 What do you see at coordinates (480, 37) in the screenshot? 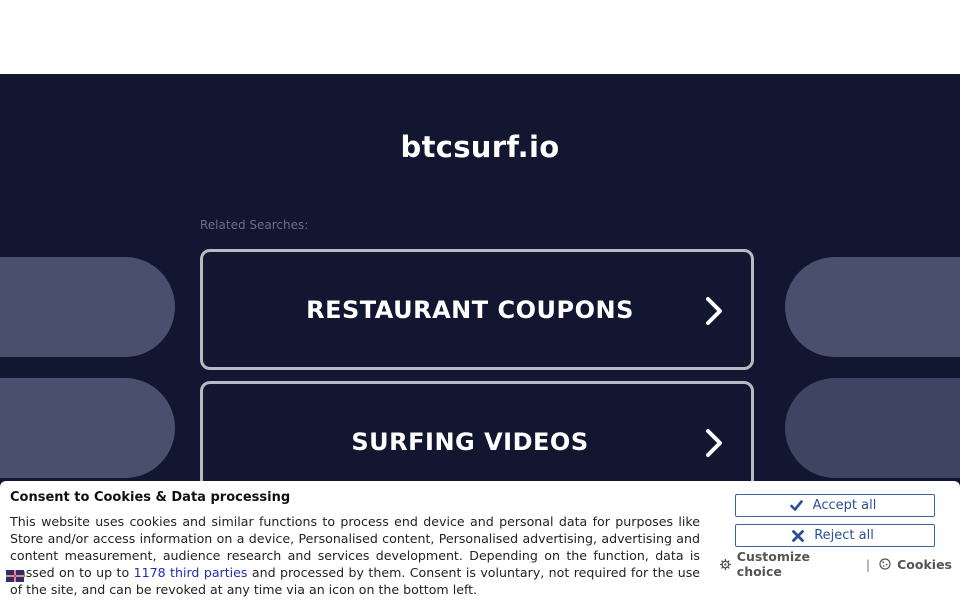
I see `top-ad-space` at bounding box center [480, 37].